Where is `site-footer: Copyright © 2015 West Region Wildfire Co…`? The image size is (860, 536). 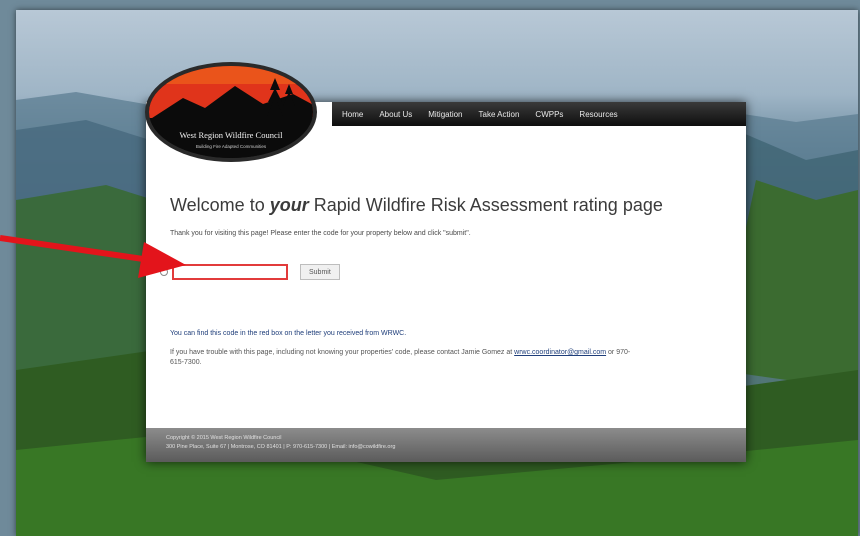 site-footer: Copyright © 2015 West Region Wildfire Co… is located at coordinates (446, 445).